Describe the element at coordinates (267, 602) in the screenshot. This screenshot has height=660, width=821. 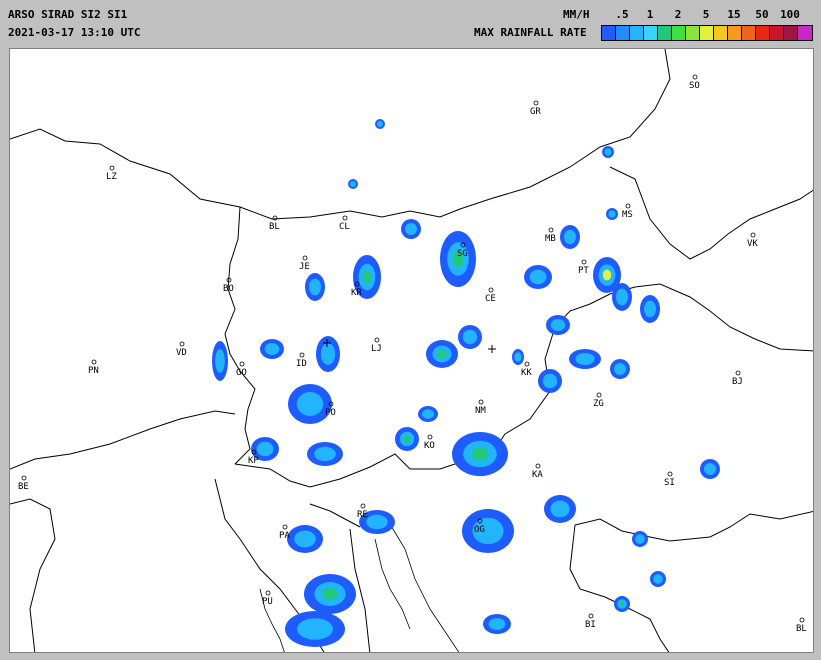
I see `city-label: PU` at that location.